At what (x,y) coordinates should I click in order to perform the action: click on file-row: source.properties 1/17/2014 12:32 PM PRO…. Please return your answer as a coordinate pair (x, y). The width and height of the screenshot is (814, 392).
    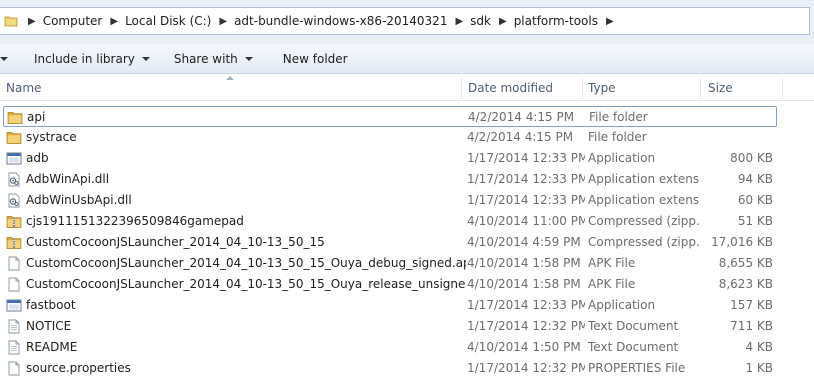
    Looking at the image, I should click on (390, 368).